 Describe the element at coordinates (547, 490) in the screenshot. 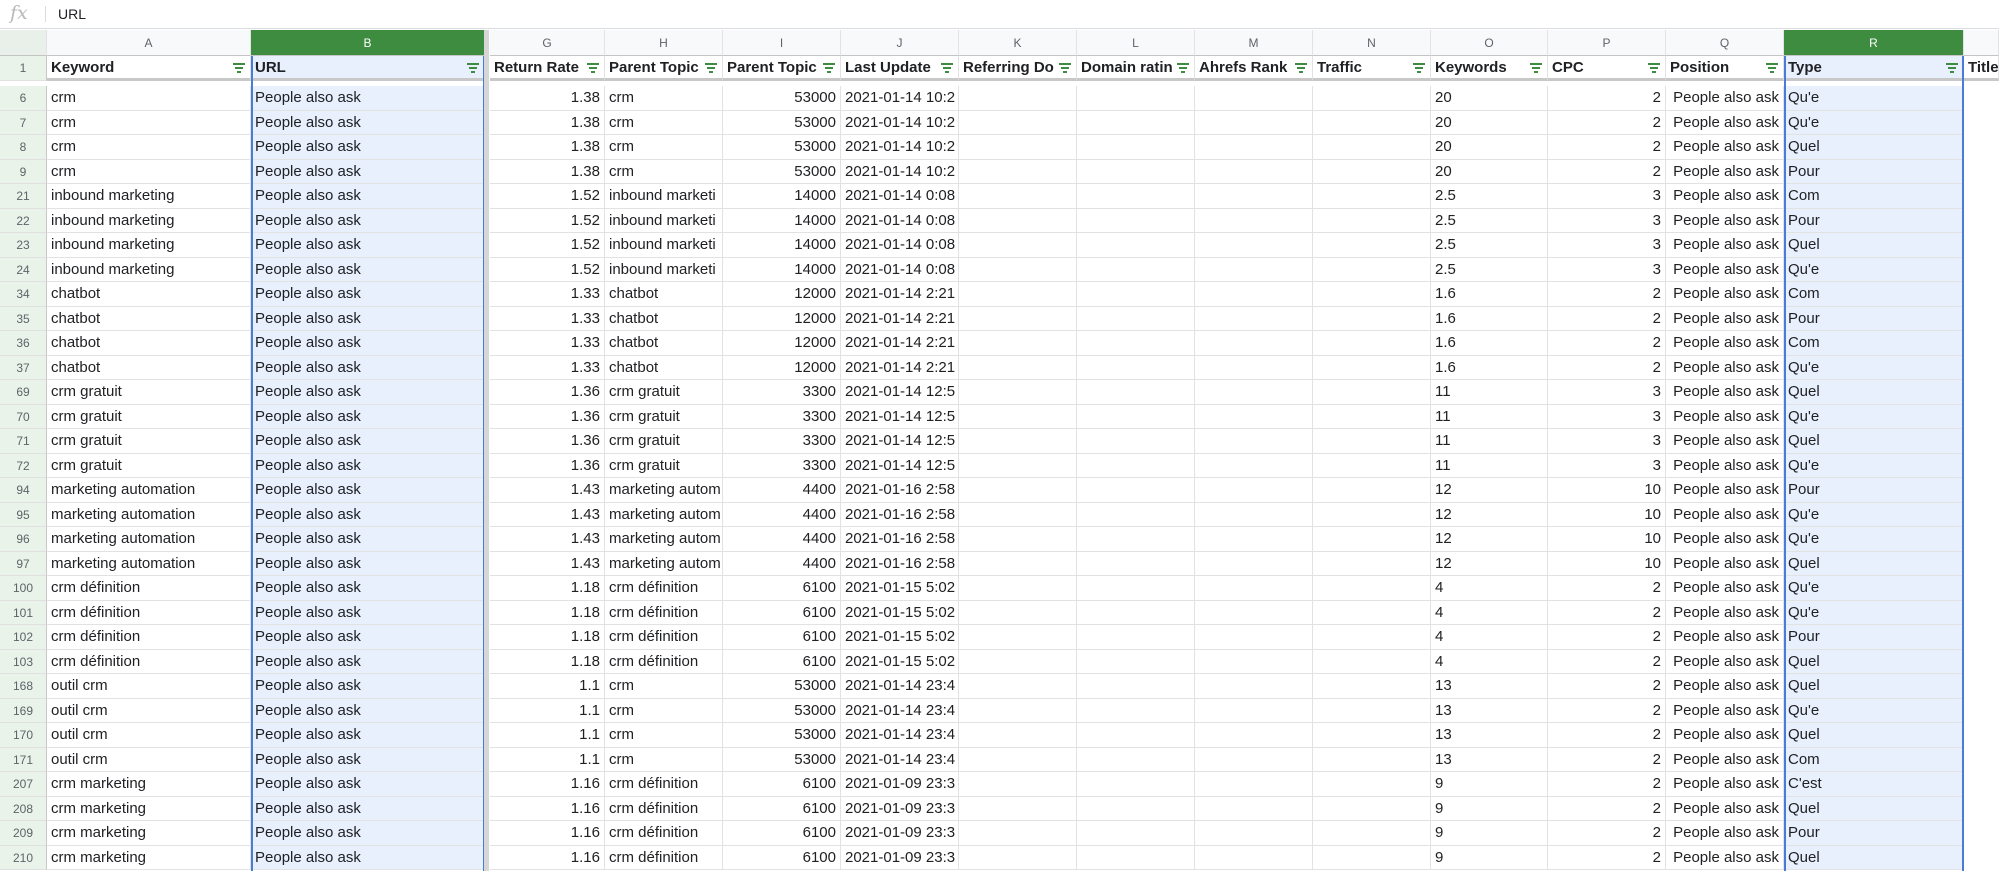

I see `cell: 1.43` at that location.